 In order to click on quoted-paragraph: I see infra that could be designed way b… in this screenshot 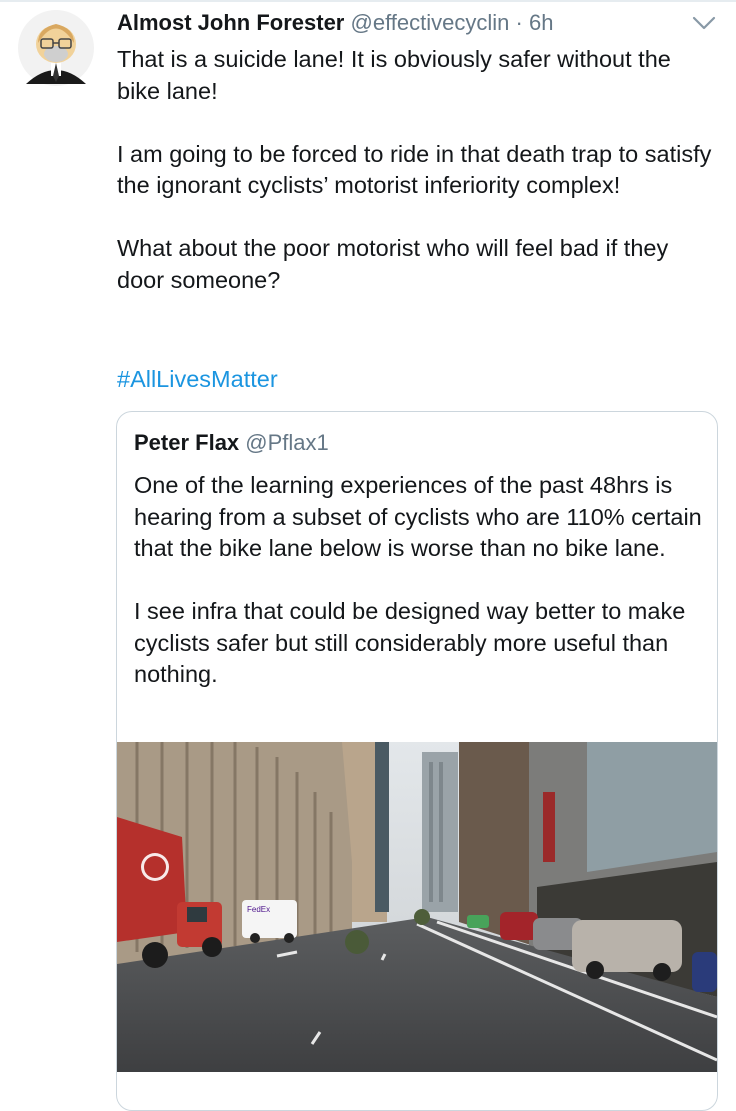, I will do `click(410, 642)`.